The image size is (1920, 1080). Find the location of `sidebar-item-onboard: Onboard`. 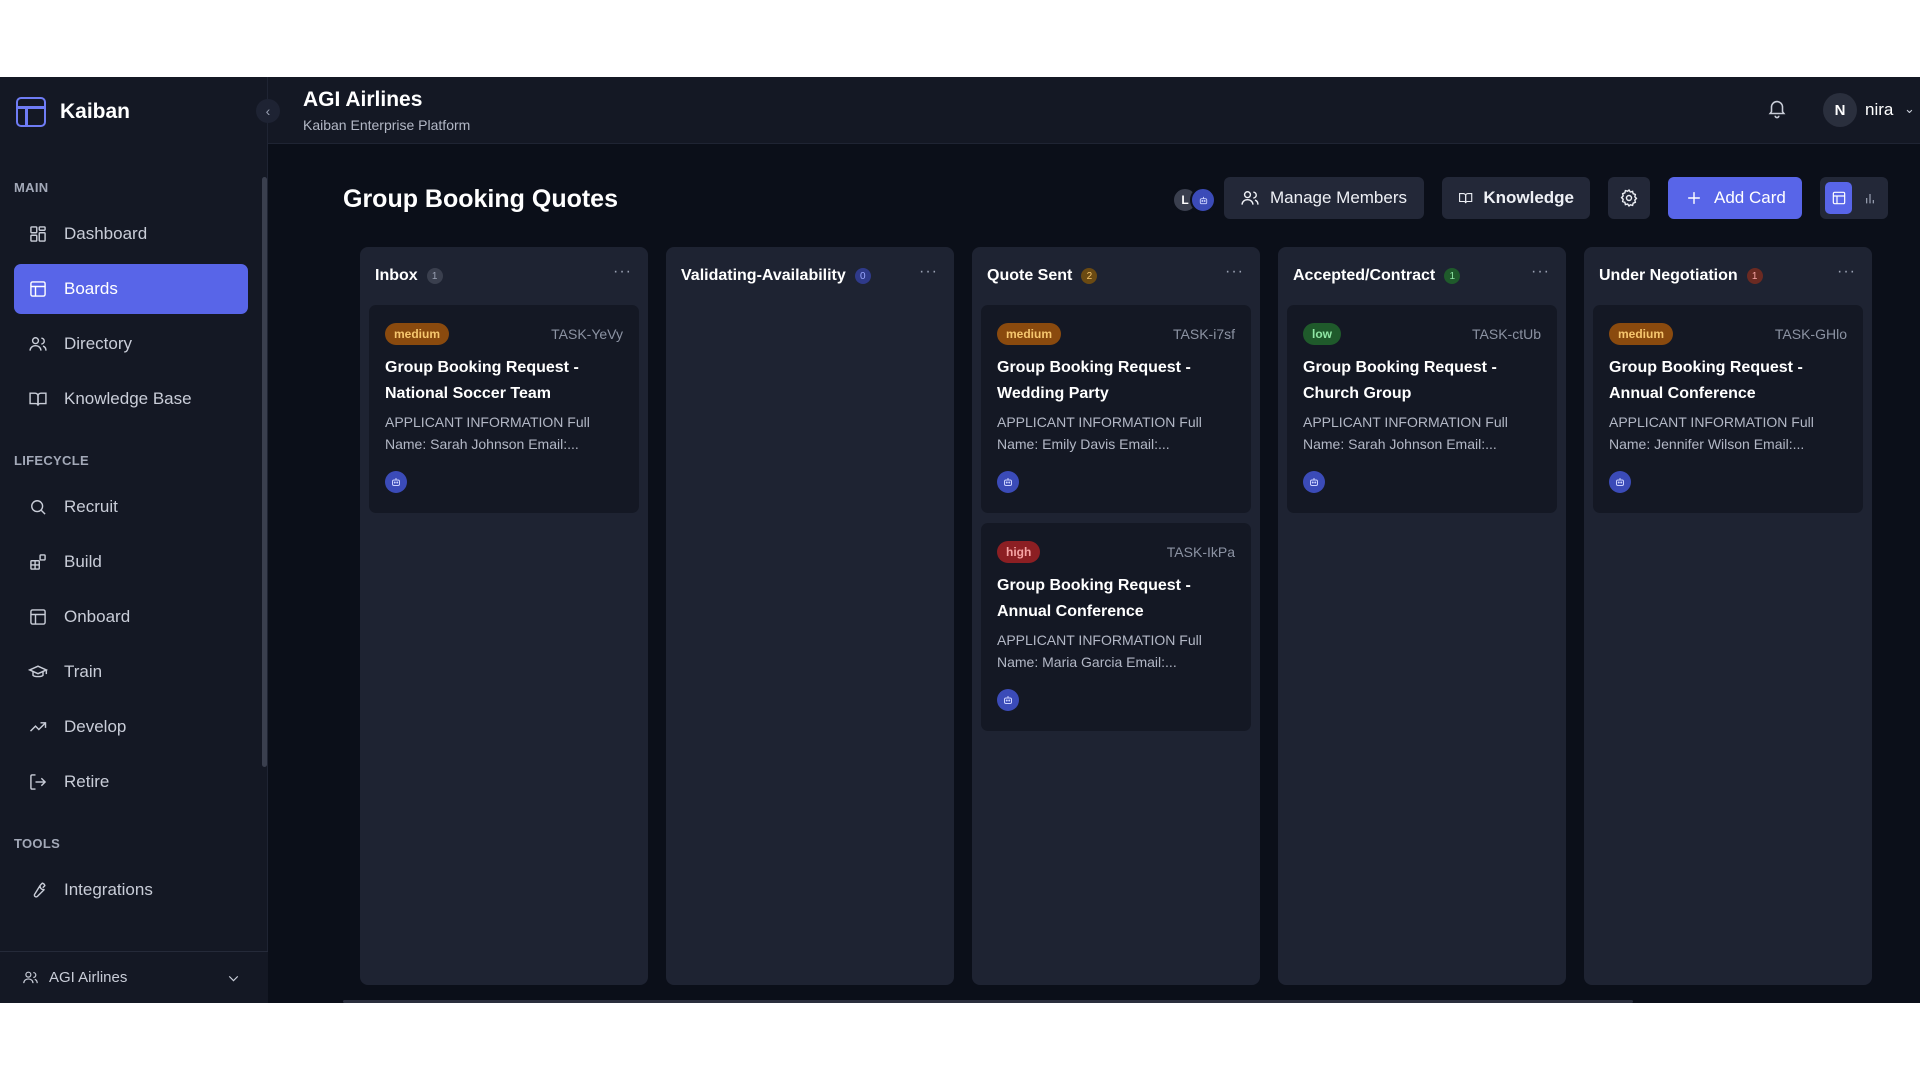

sidebar-item-onboard: Onboard is located at coordinates (131, 617).